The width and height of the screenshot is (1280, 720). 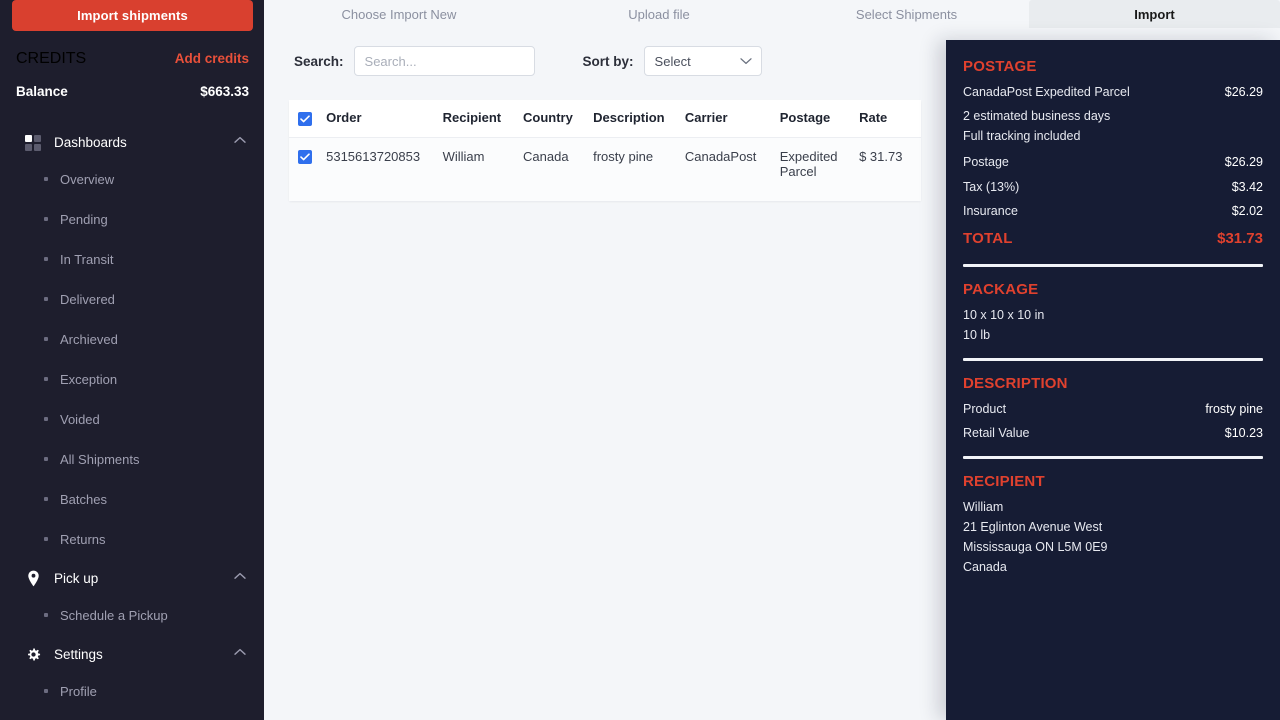 What do you see at coordinates (1113, 239) in the screenshot?
I see `postage-total-row: TOTAL $31.73` at bounding box center [1113, 239].